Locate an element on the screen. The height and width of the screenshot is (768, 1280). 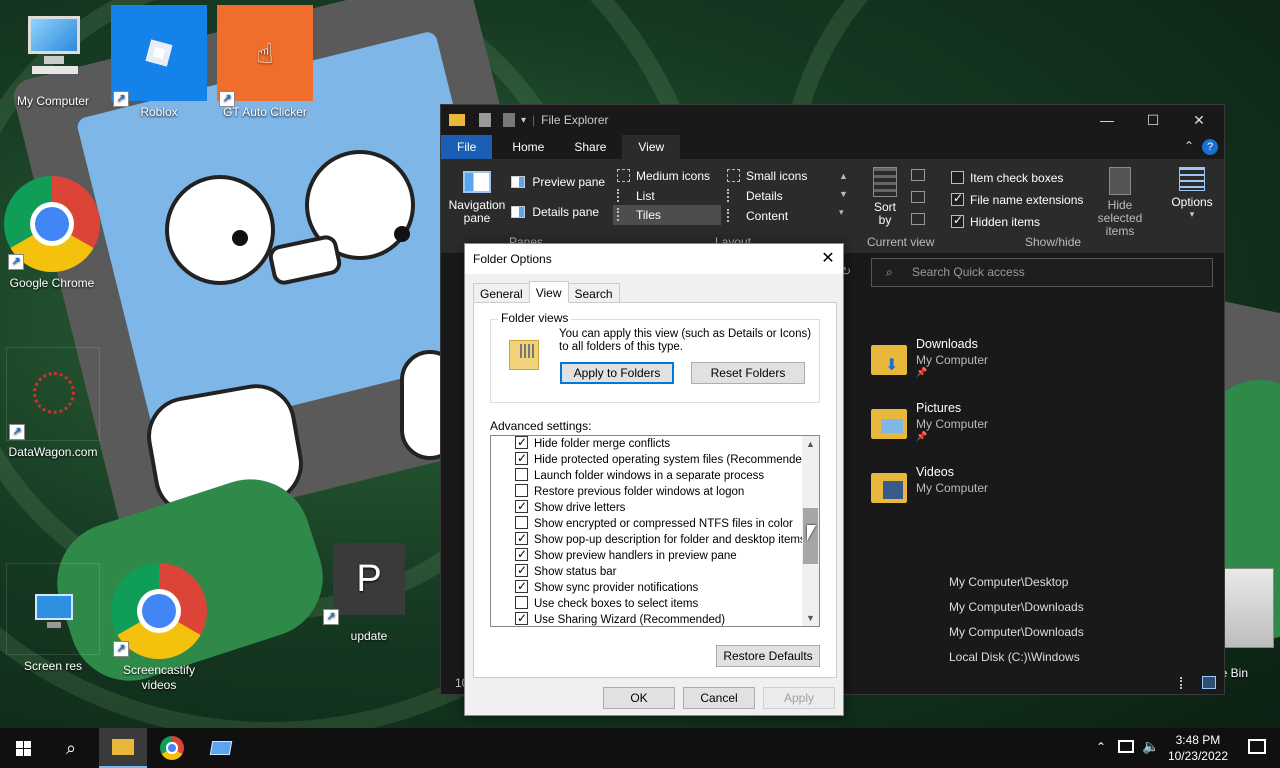
display-icon is located at coordinates (53, 609).